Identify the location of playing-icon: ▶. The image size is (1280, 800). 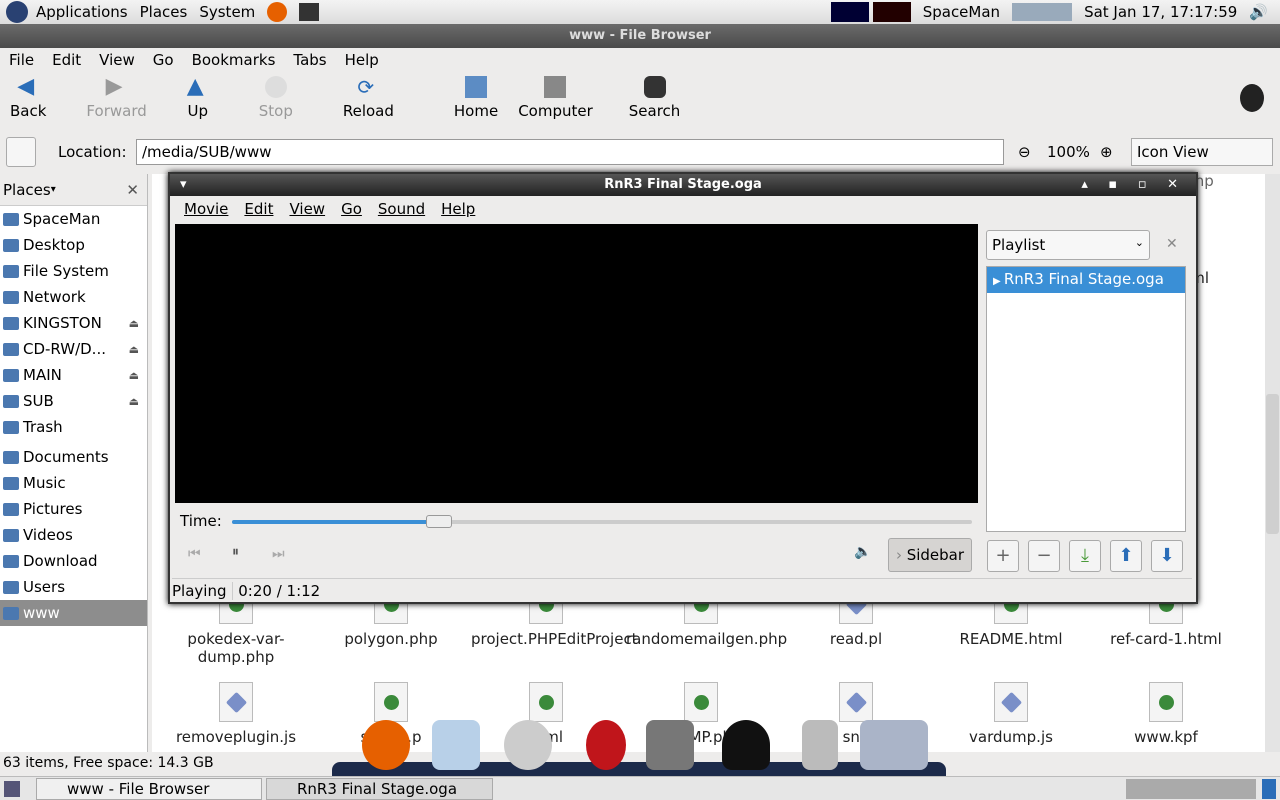
(998, 281).